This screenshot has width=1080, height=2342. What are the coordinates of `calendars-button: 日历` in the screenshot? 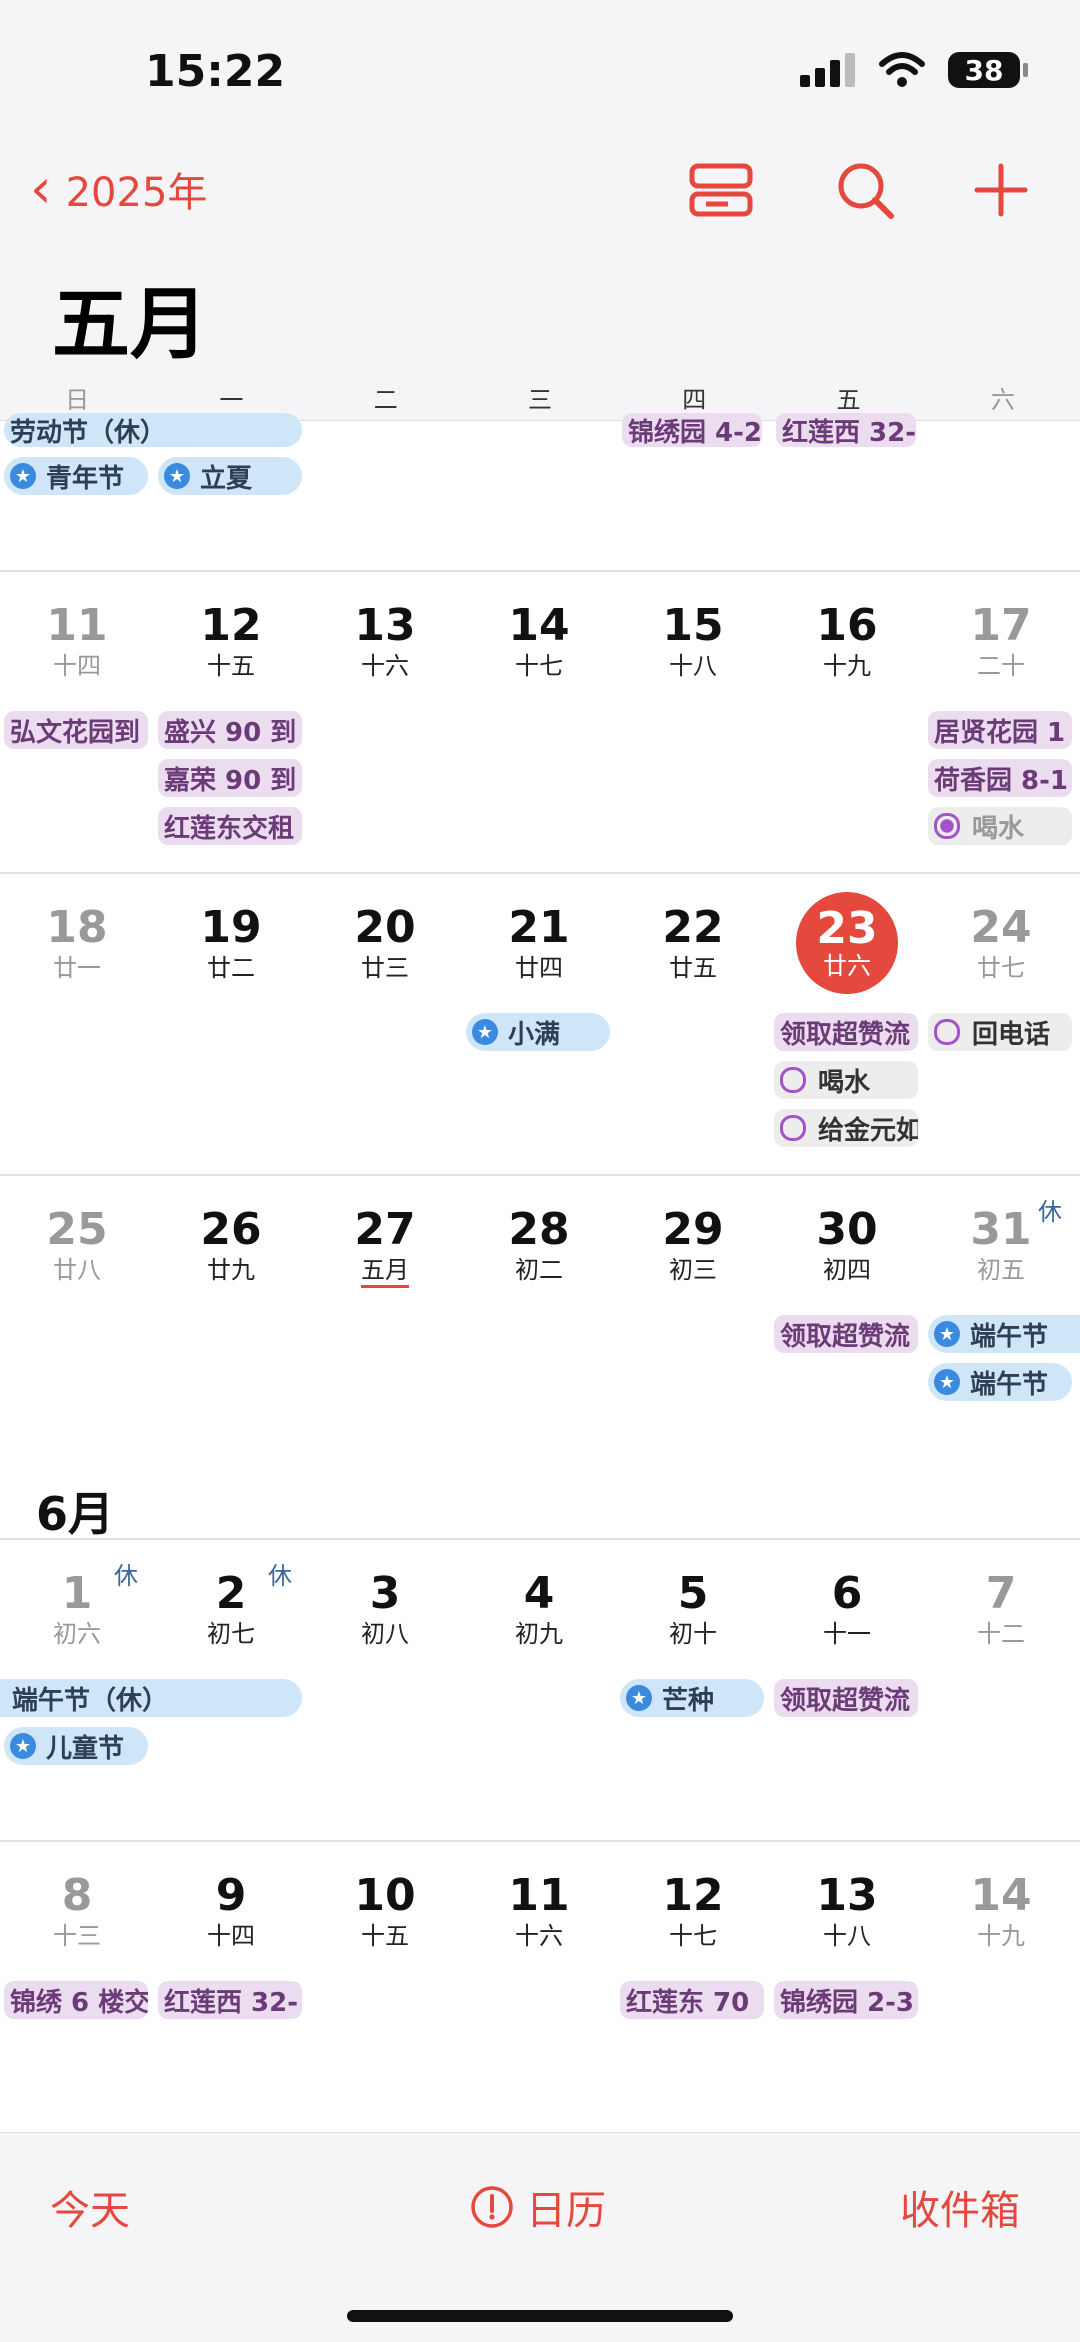 It's located at (538, 2207).